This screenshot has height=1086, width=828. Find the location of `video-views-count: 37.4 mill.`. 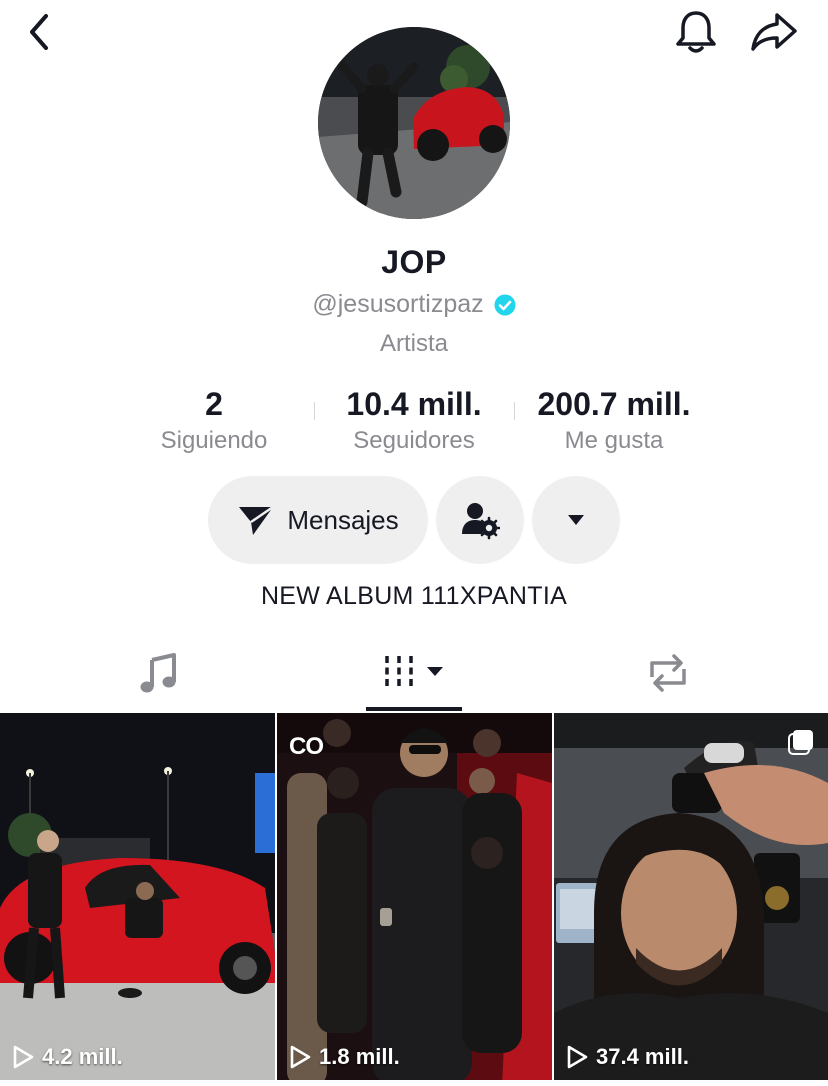

video-views-count: 37.4 mill. is located at coordinates (642, 1056).